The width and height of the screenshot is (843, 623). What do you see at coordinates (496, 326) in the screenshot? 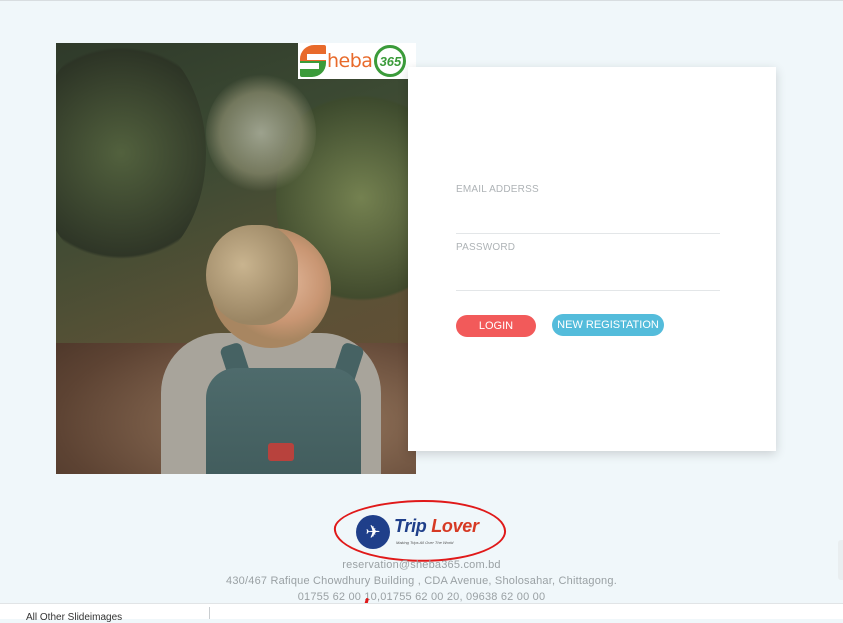
I see `login-button: LOGIN` at bounding box center [496, 326].